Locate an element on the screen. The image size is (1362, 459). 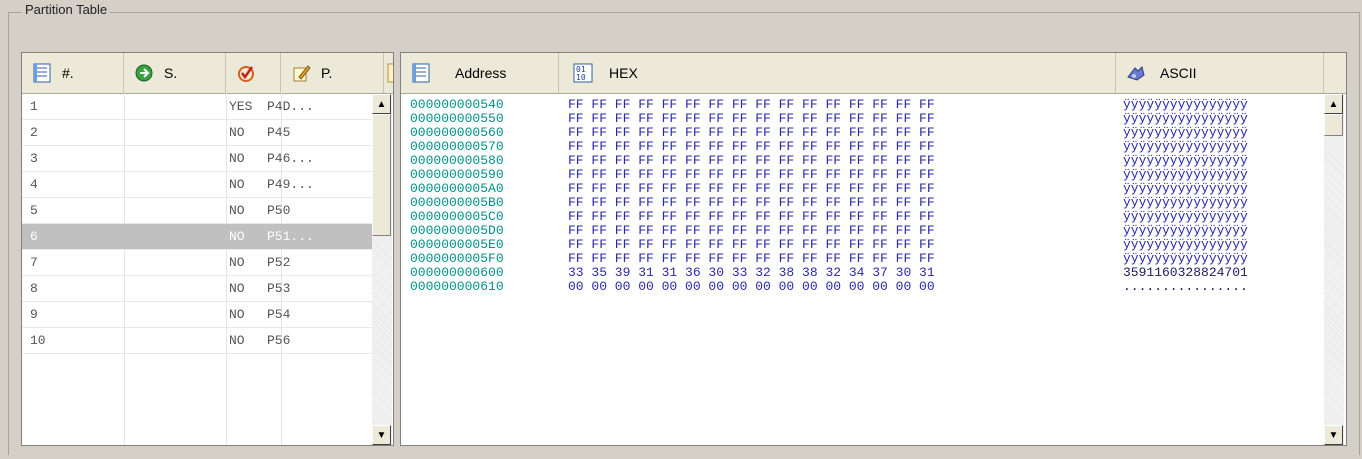
column-header-more is located at coordinates (388, 73).